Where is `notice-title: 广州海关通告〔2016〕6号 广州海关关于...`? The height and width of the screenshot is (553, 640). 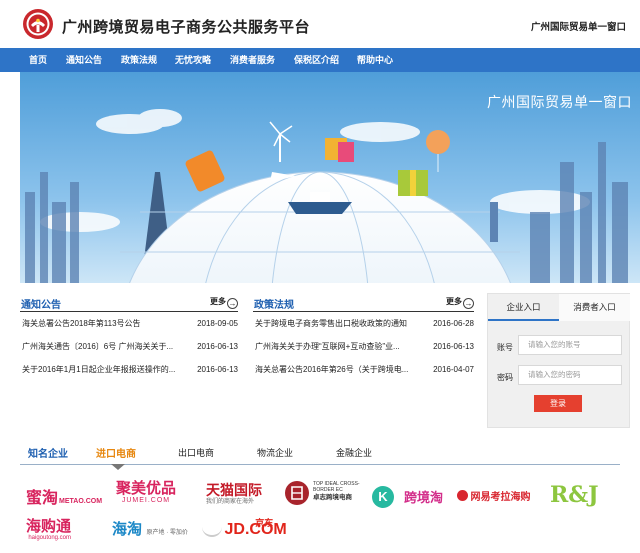 notice-title: 广州海关通告〔2016〕6号 广州海关关于... is located at coordinates (98, 346).